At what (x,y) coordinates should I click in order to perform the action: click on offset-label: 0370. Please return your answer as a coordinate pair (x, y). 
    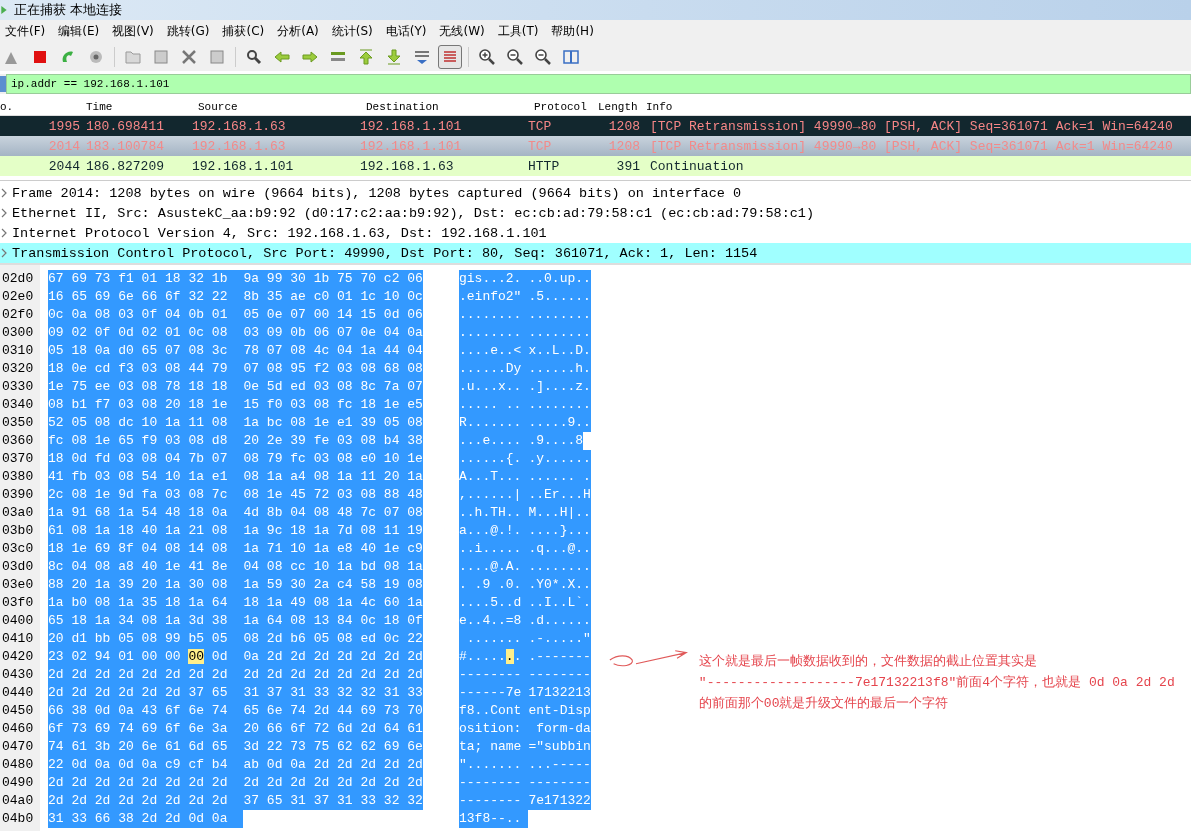
    Looking at the image, I should click on (18, 459).